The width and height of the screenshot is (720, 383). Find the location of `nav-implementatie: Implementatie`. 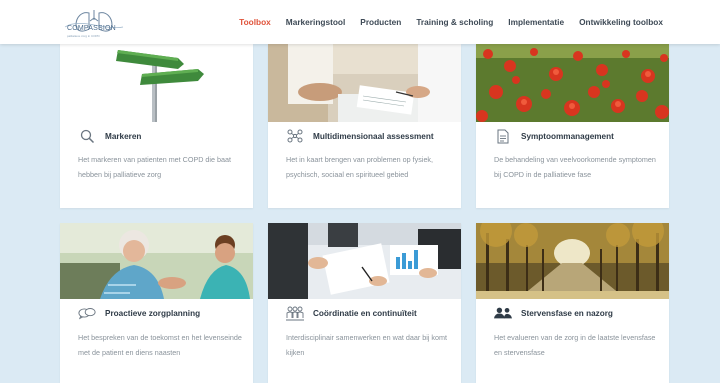

nav-implementatie: Implementatie is located at coordinates (536, 22).